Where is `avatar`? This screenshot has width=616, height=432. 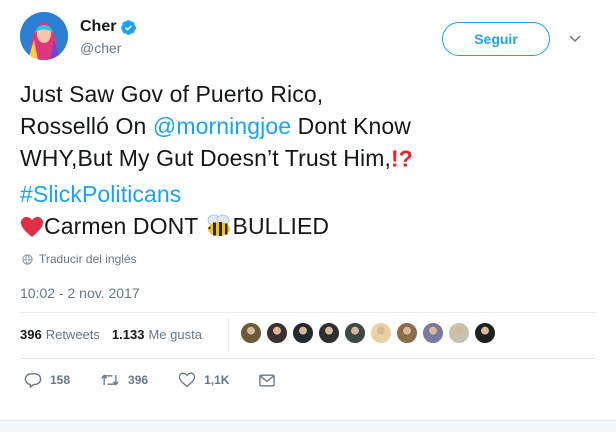
avatar is located at coordinates (44, 36).